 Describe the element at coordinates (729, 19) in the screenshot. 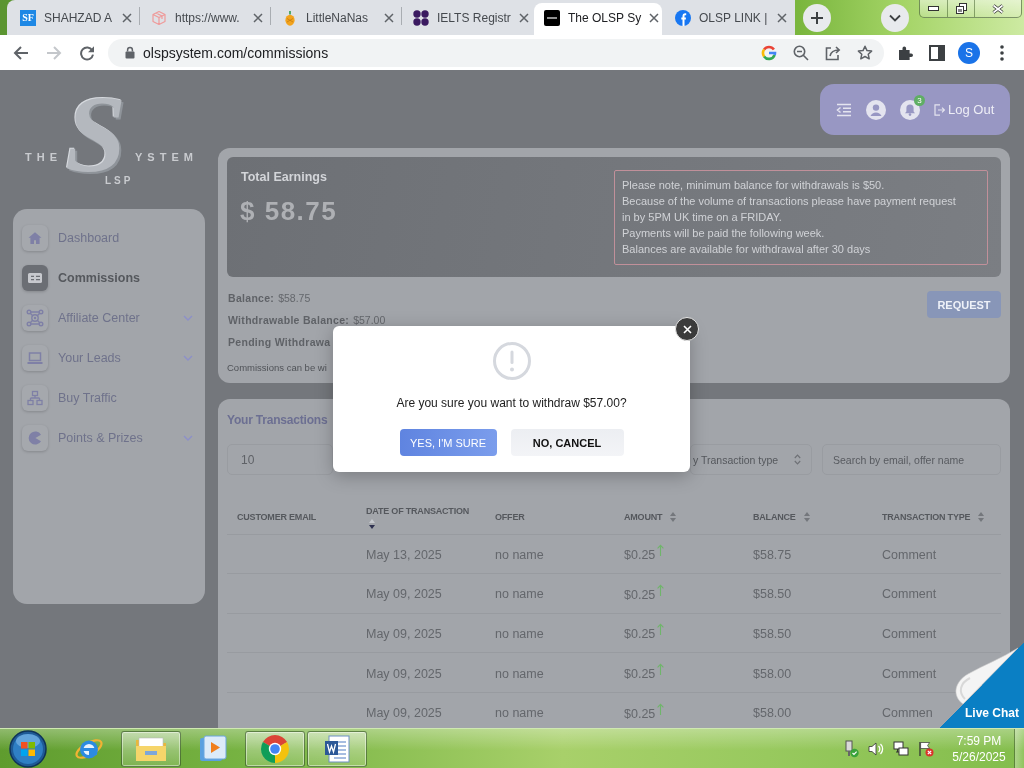

I see `browser-tab: OLSP LINK |` at that location.